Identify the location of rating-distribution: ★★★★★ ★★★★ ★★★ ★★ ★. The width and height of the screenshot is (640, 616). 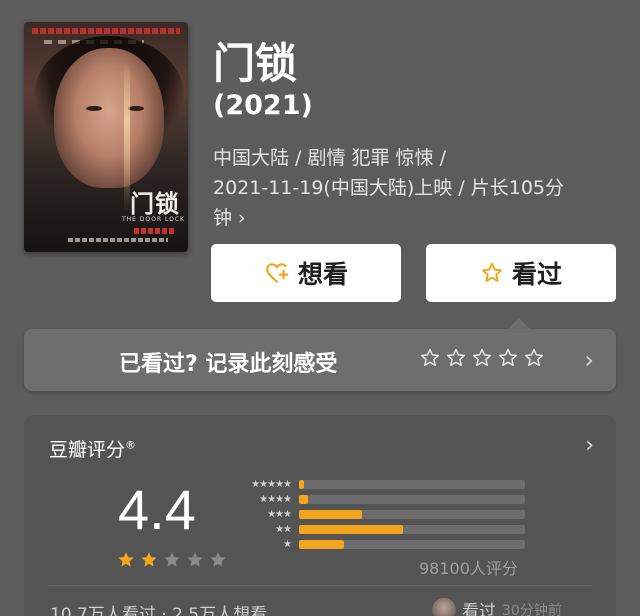
(377, 514).